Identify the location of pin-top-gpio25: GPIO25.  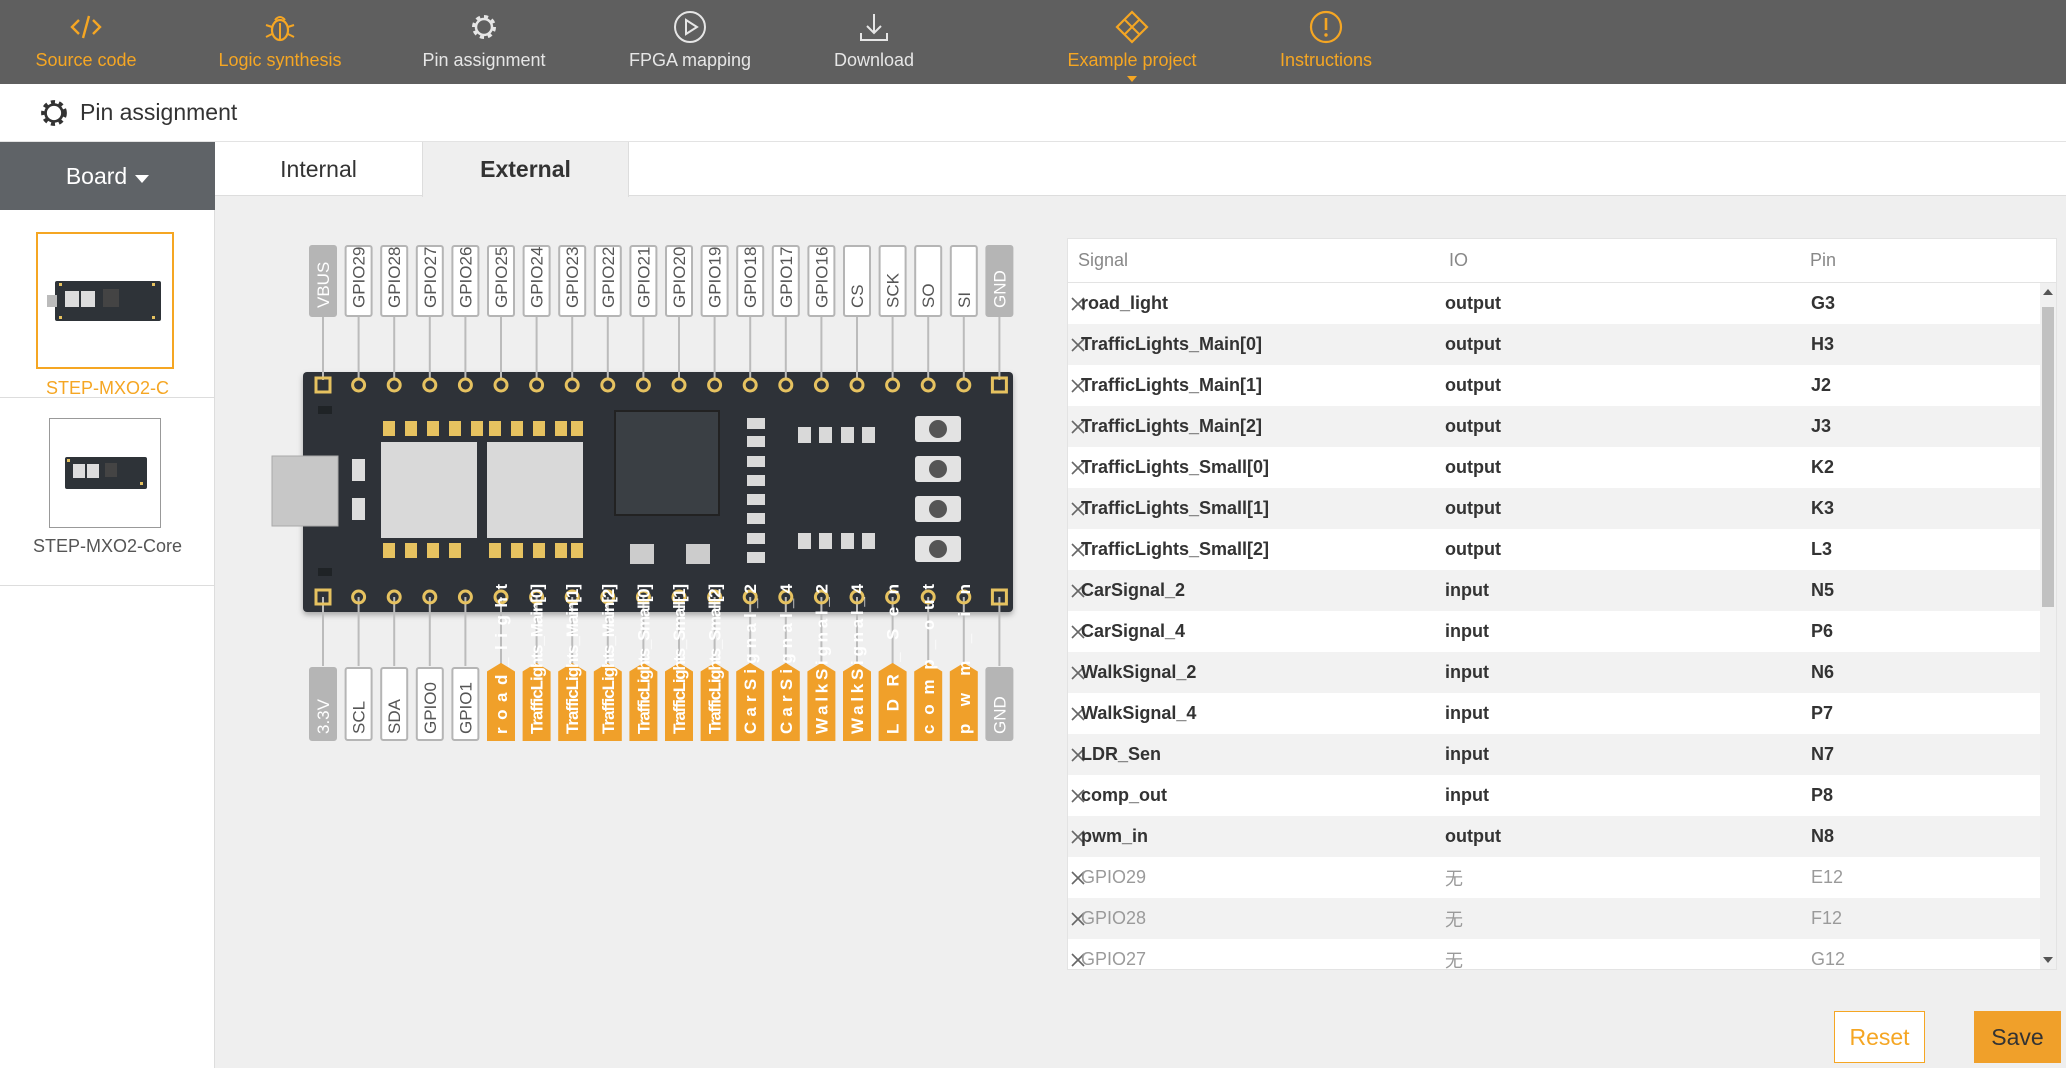
(501, 281).